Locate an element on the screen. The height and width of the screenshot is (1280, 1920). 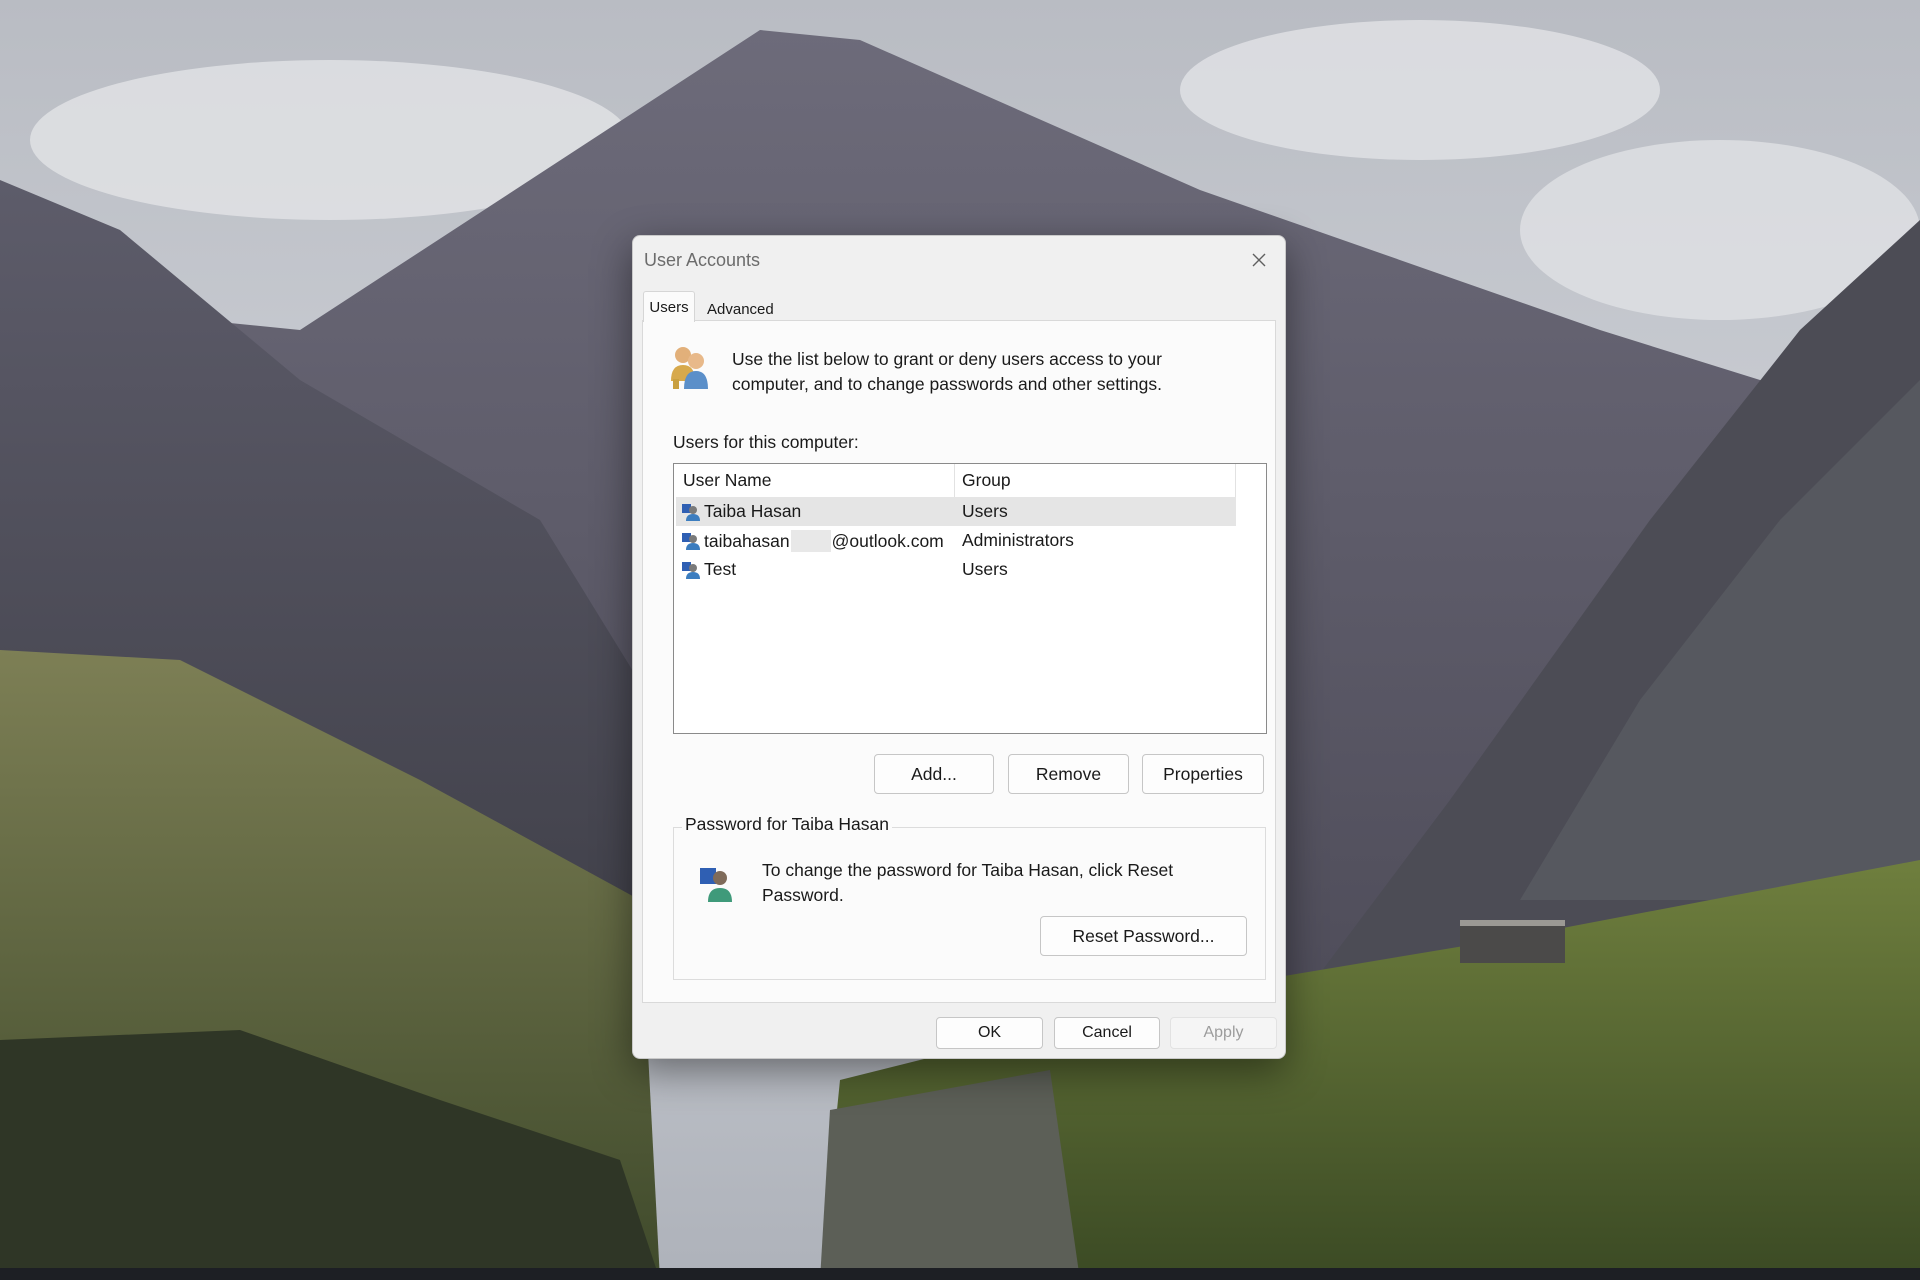
user-name-cell: taibahasan @outlook.com is located at coordinates (824, 540).